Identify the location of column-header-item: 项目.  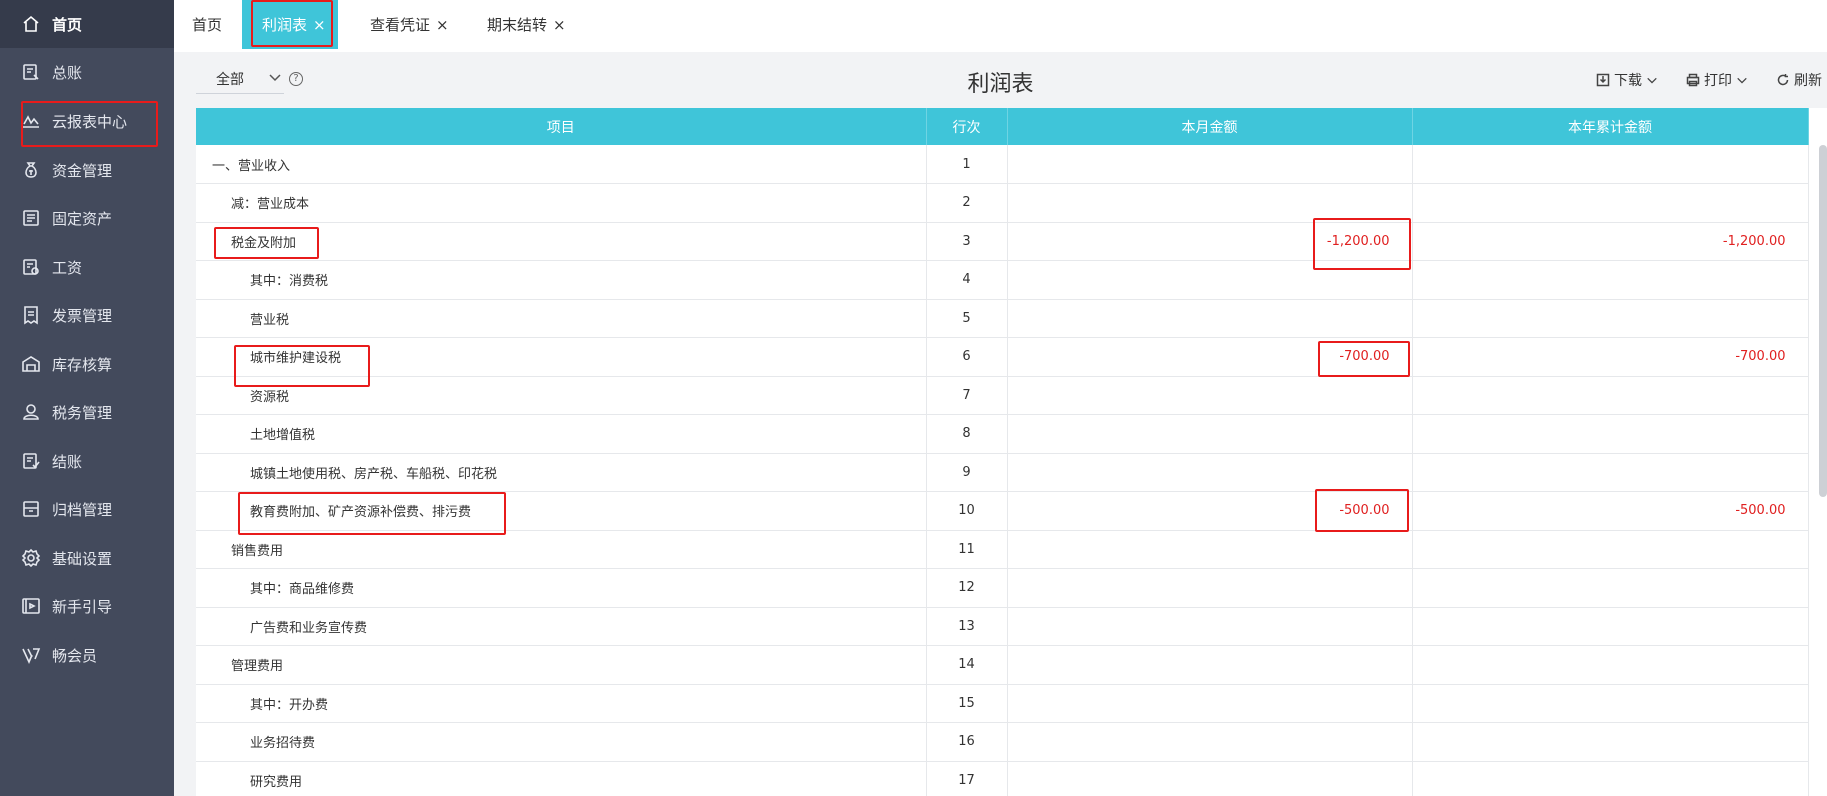
(561, 126).